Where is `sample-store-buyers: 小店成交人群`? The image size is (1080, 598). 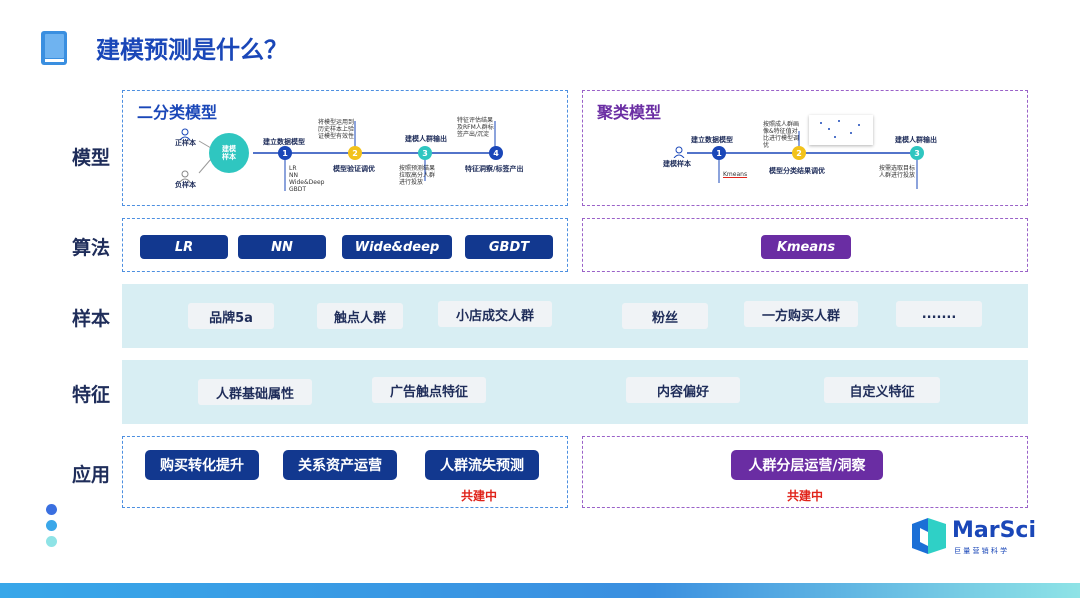 sample-store-buyers: 小店成交人群 is located at coordinates (495, 314).